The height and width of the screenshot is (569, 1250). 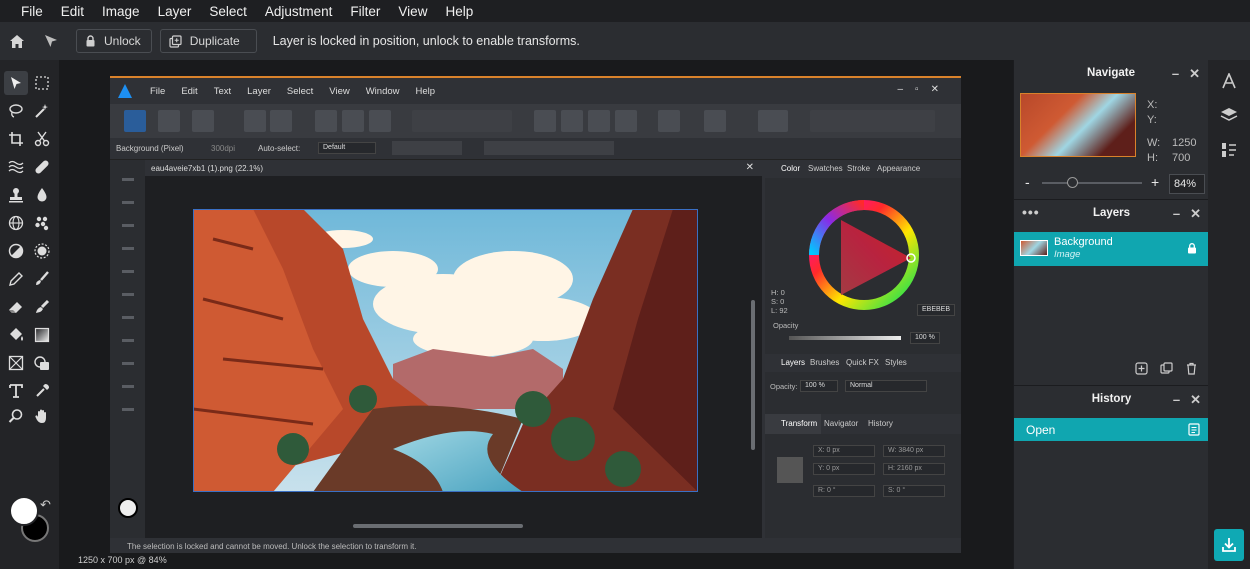 I want to click on history-controls: – ✕, so click(x=1187, y=400).